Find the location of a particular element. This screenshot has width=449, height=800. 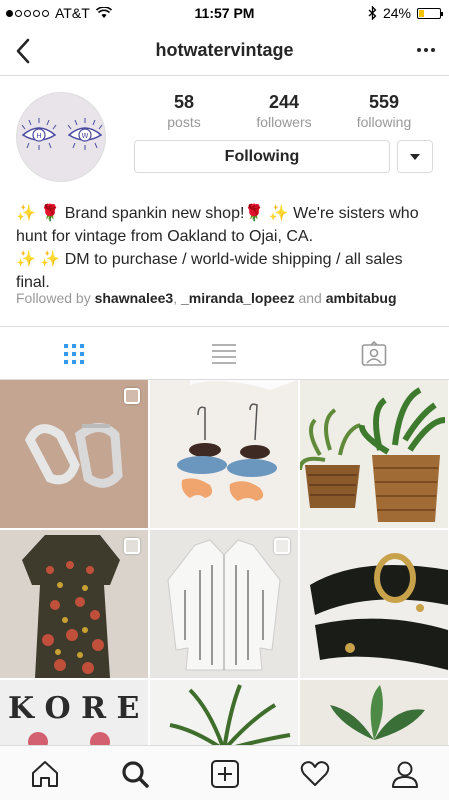

follower-link-1: shawnalee3 is located at coordinates (134, 298).